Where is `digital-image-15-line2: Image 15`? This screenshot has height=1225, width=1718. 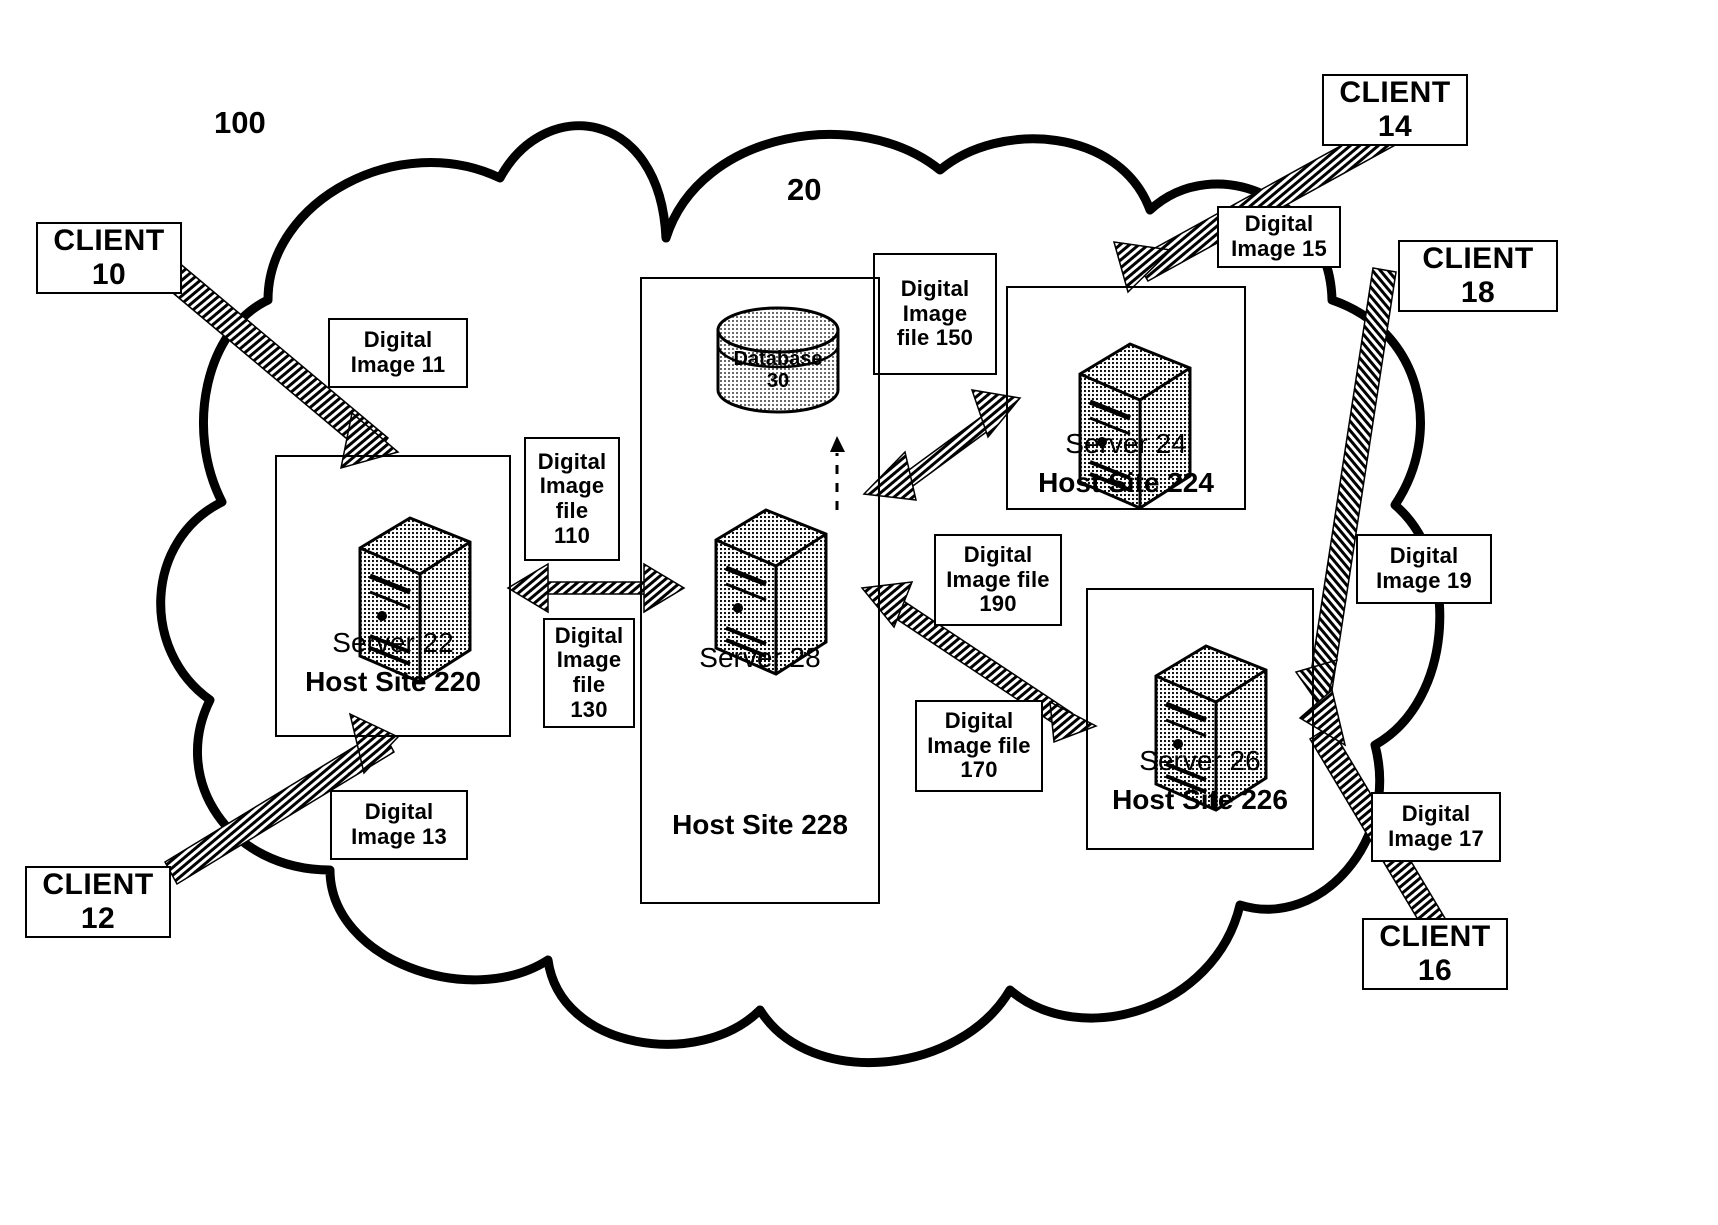
digital-image-15-line2: Image 15 is located at coordinates (1279, 248).